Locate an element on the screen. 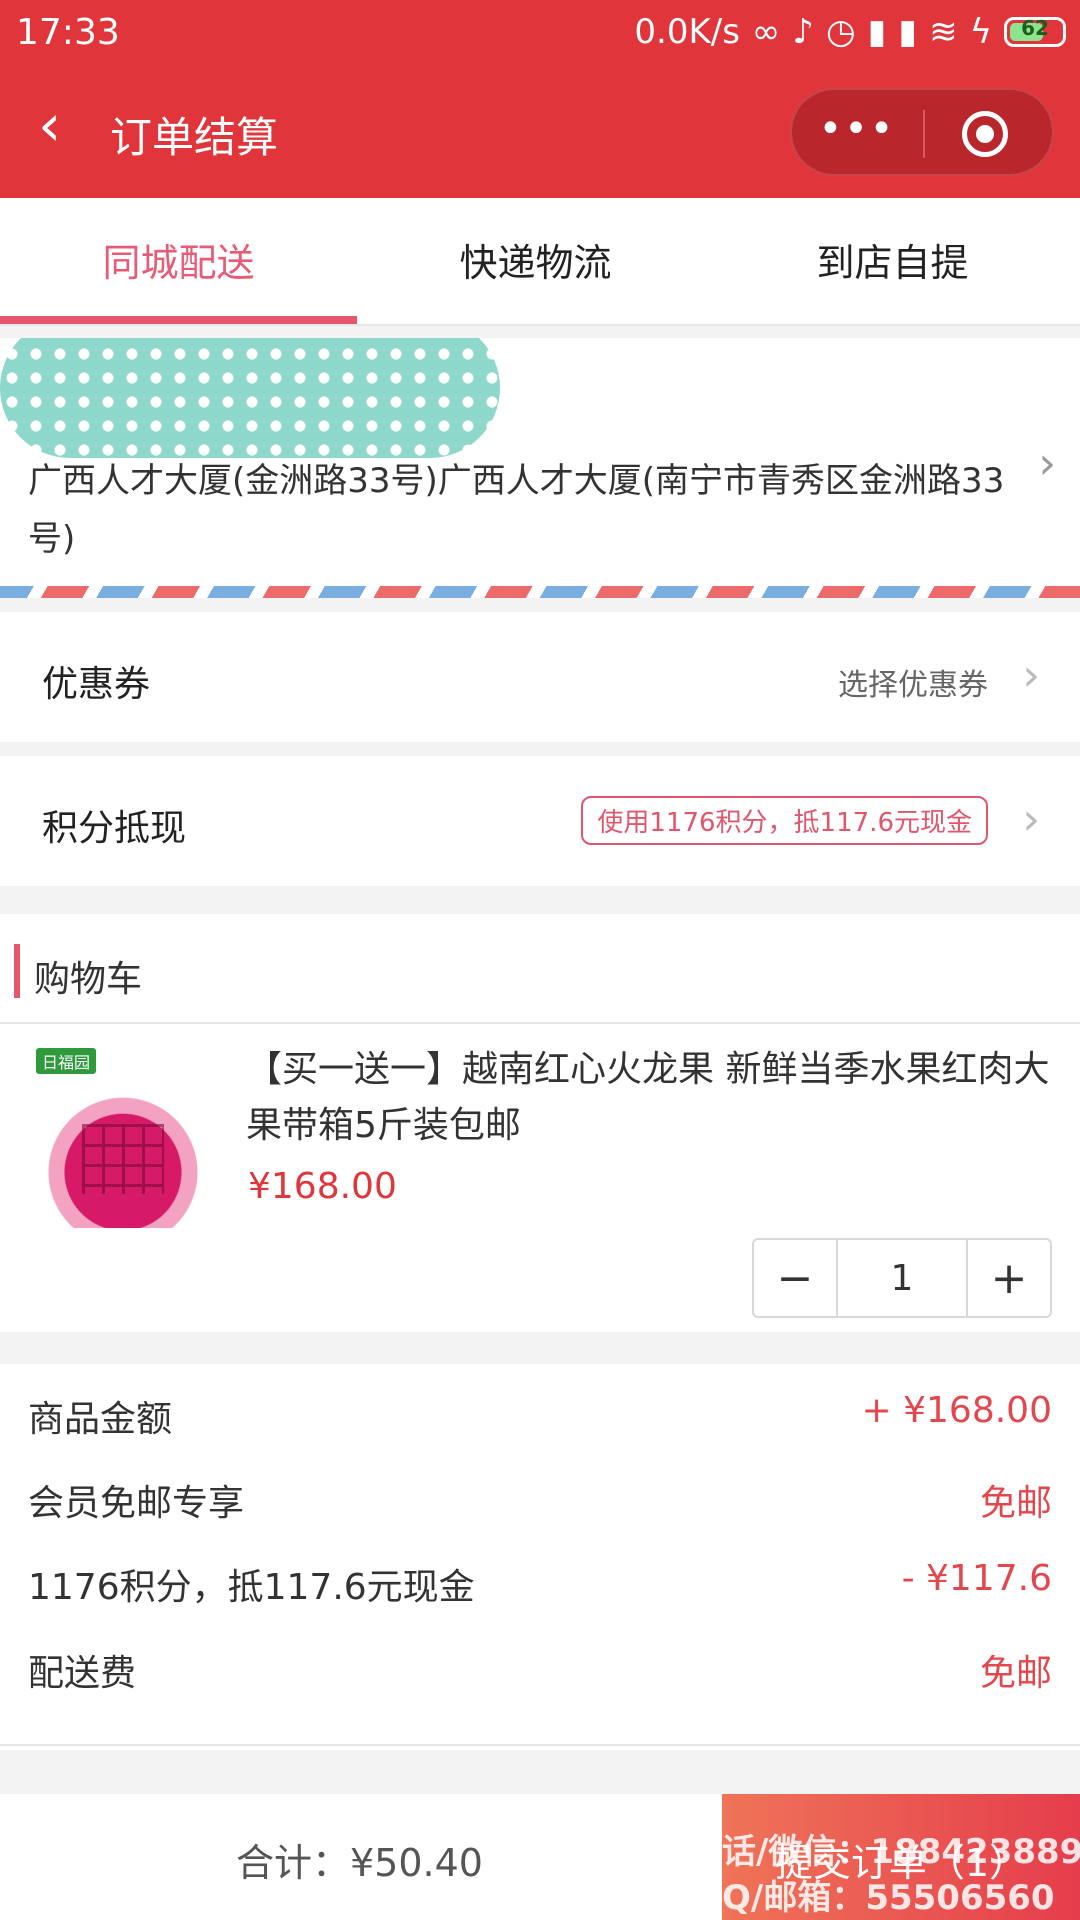 This screenshot has width=1080, height=1920. navigation-bar: ‹ 订单结算 ••• is located at coordinates (540, 133).